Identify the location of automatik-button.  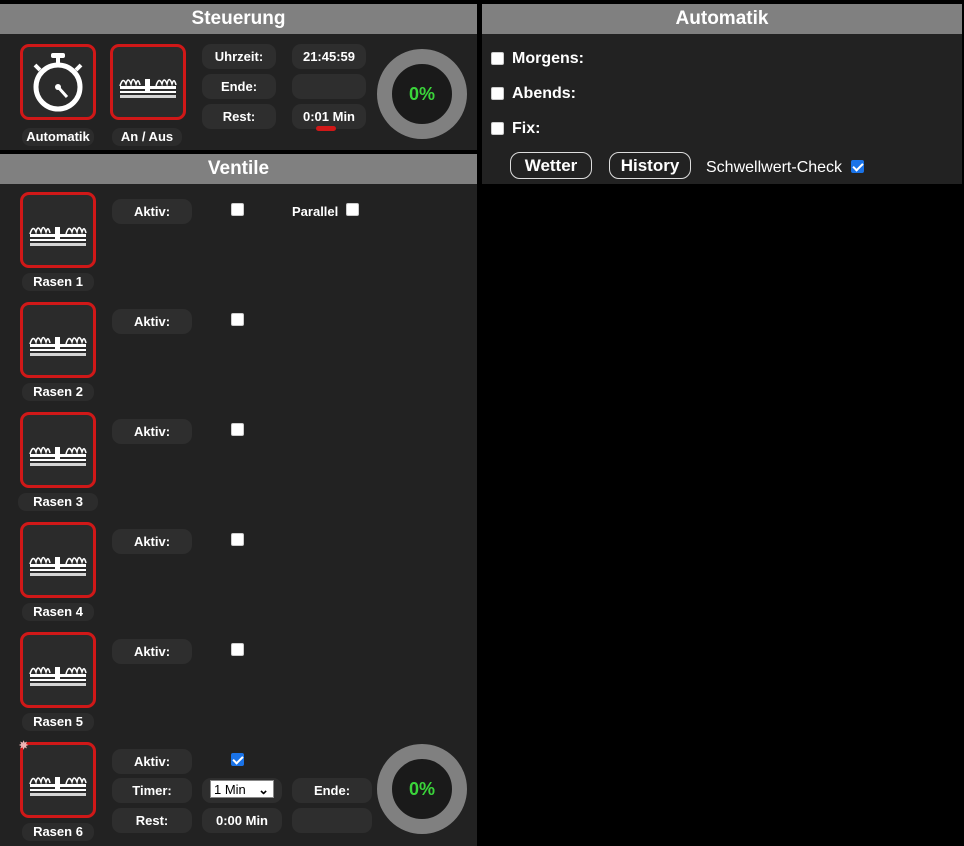
(58, 82).